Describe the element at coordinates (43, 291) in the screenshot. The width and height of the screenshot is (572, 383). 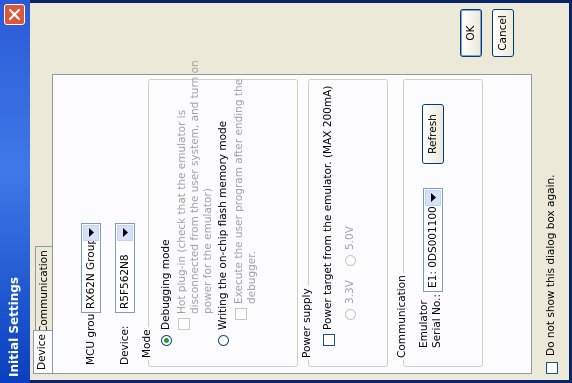
I see `tab-communication: Communication` at that location.